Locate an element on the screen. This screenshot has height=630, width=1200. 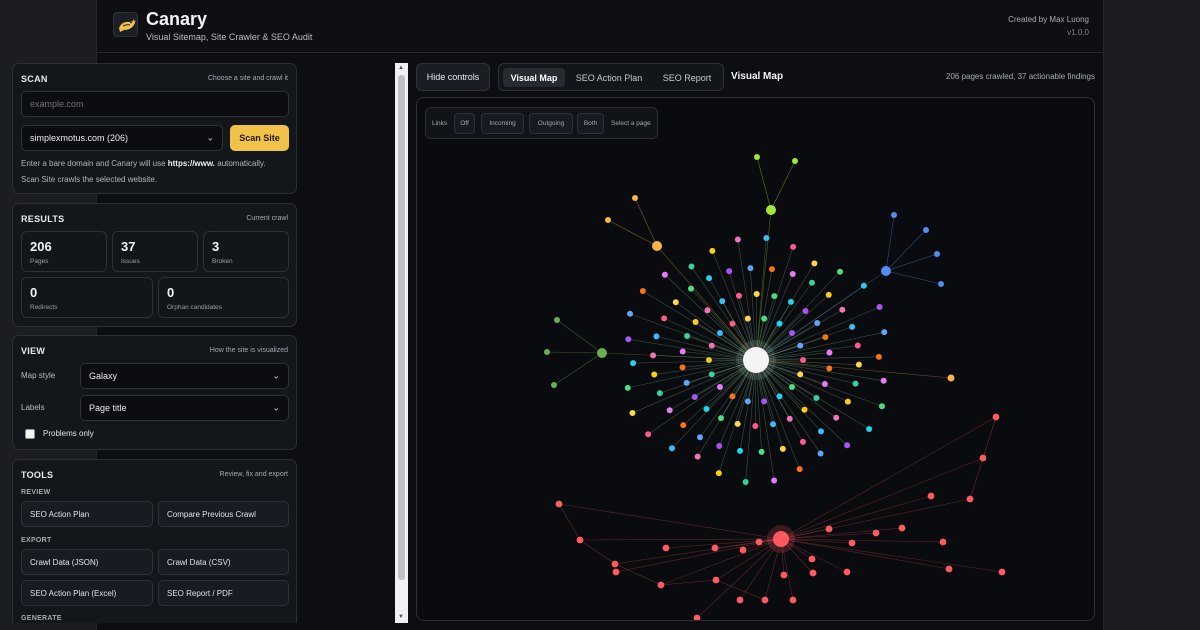
scroll-up-icon: ▲ is located at coordinates (401, 68).